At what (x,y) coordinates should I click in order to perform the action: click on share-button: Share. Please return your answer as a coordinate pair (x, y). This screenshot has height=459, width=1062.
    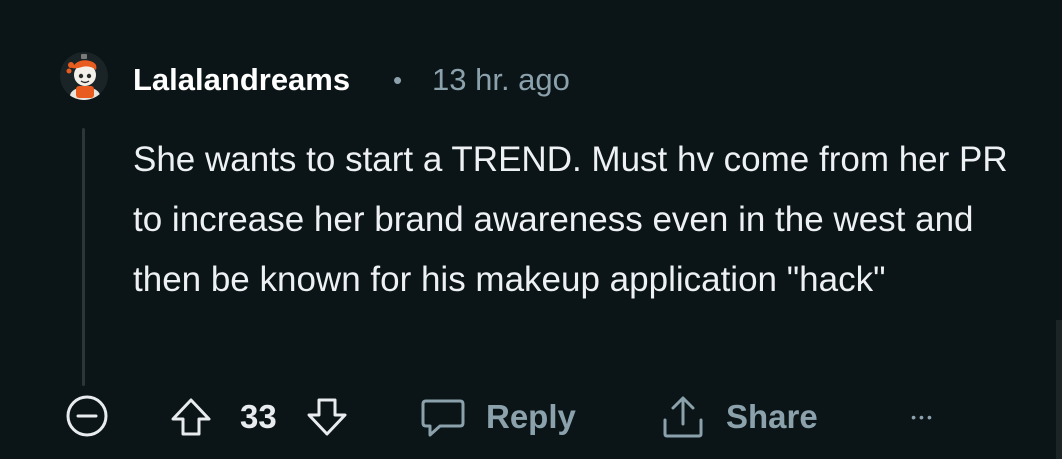
    Looking at the image, I should click on (739, 417).